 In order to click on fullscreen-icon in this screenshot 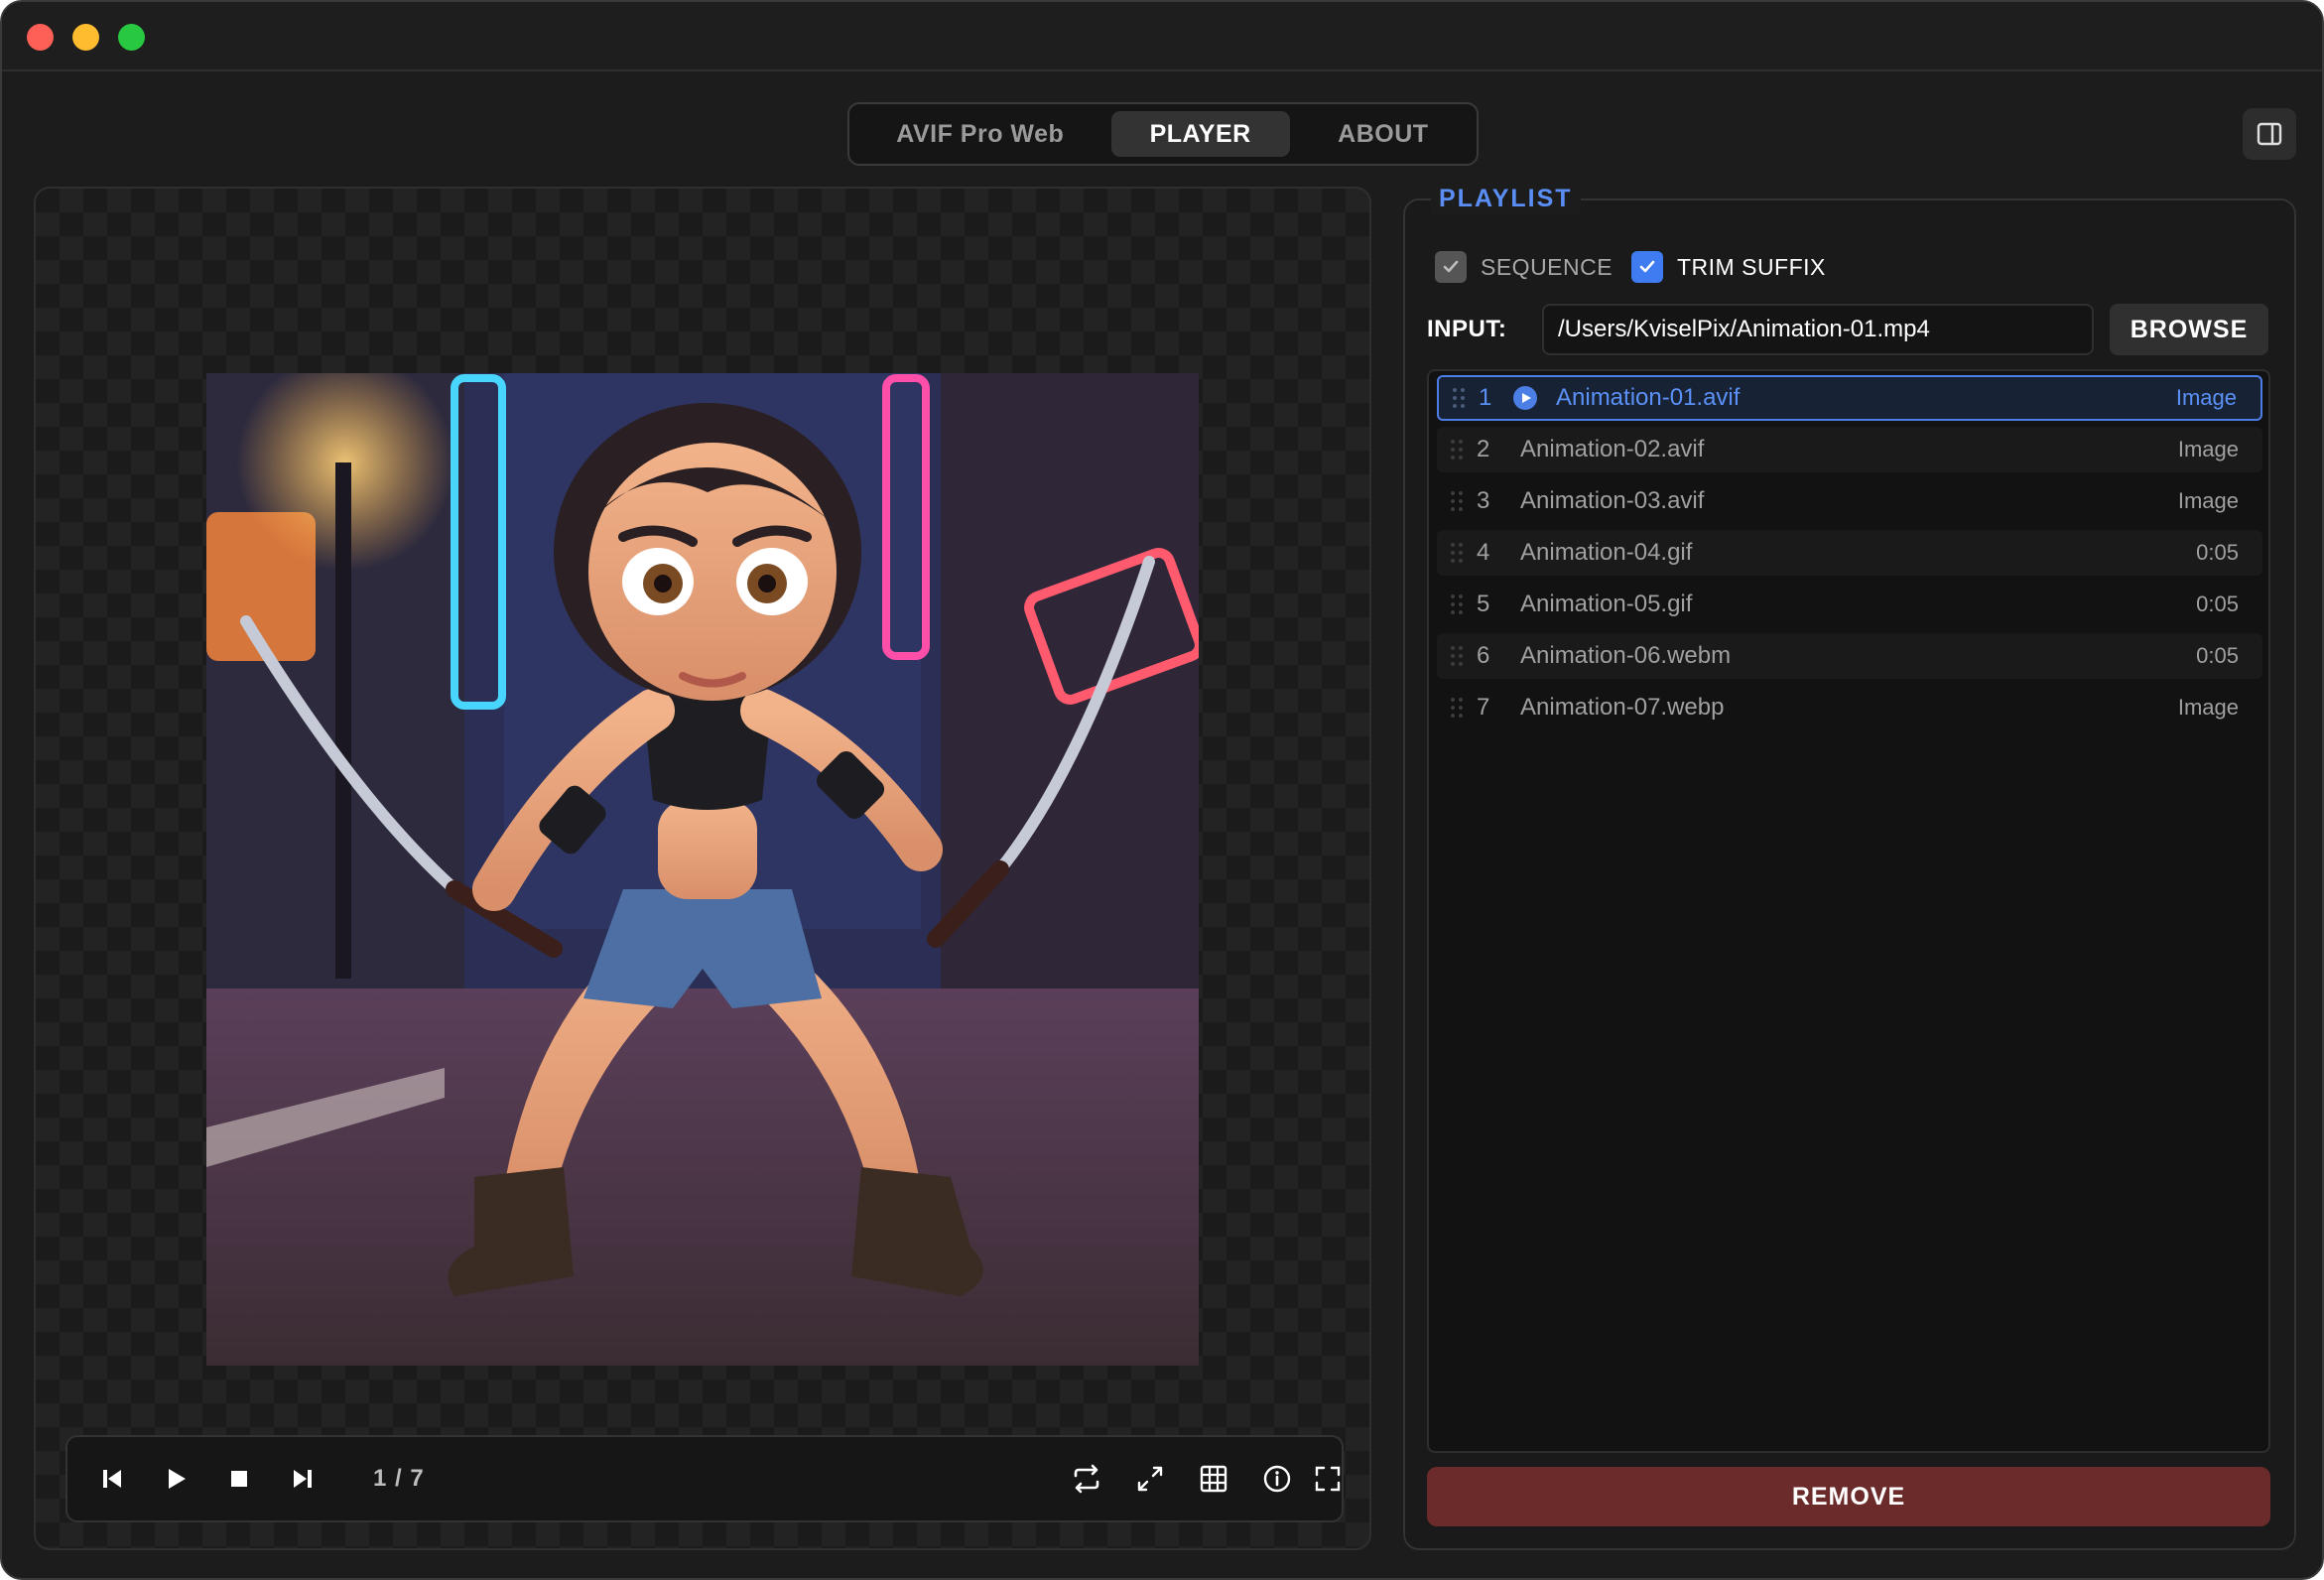, I will do `click(1328, 1479)`.